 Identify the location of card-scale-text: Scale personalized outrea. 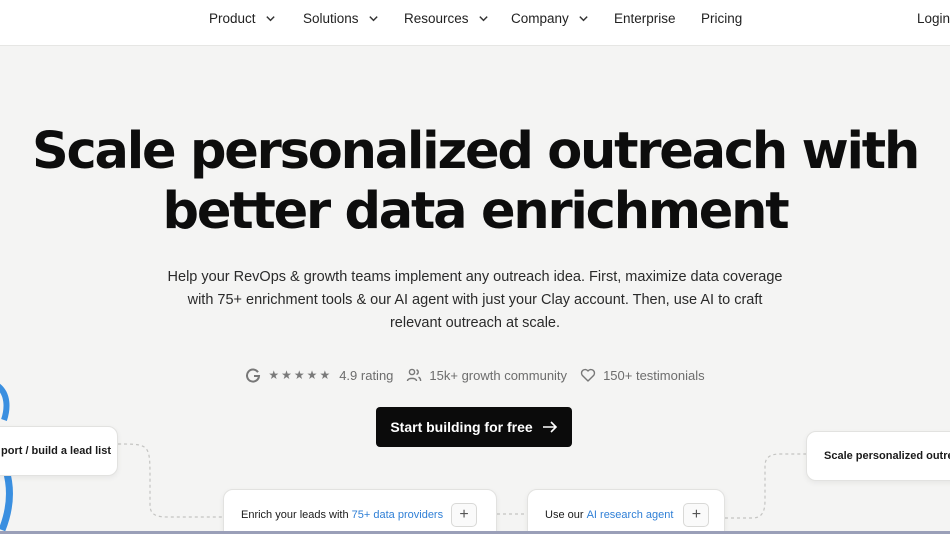
(887, 456).